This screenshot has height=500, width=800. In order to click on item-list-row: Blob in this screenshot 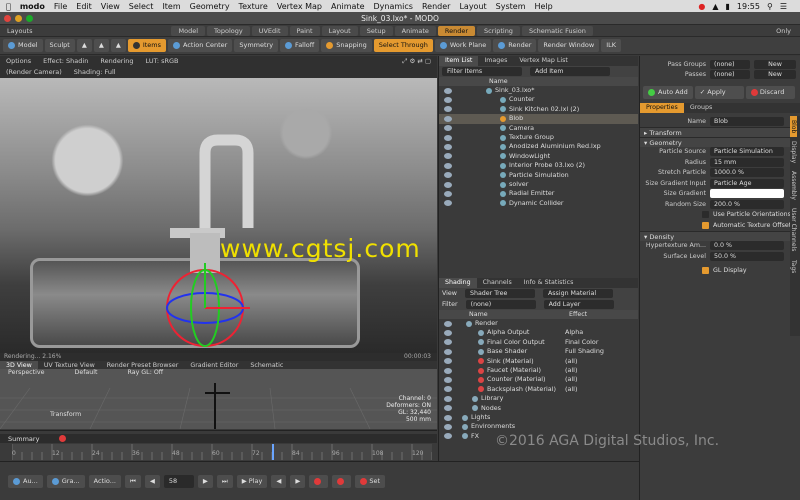, I will do `click(538, 119)`.